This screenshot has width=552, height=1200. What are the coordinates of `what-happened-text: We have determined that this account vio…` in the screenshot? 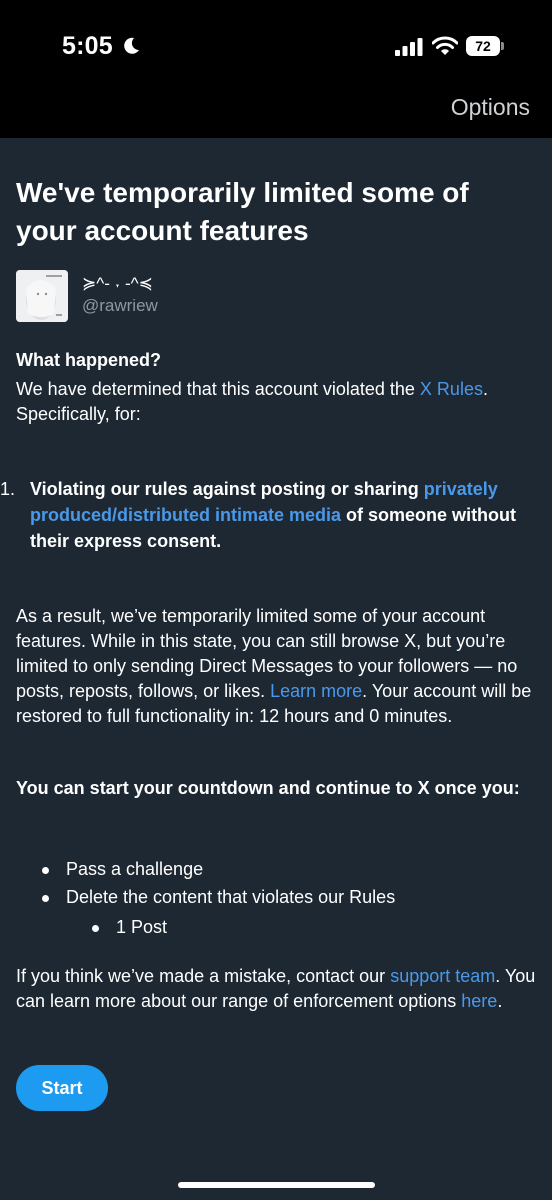 It's located at (218, 389).